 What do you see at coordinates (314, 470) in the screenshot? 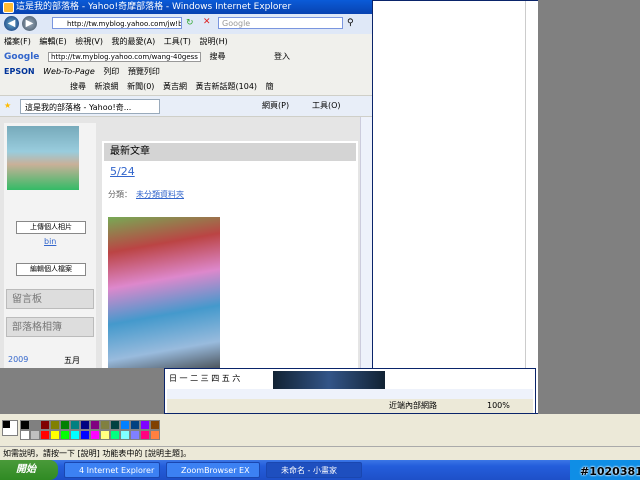
I see `task-paint: 未命名 - 小畫家` at bounding box center [314, 470].